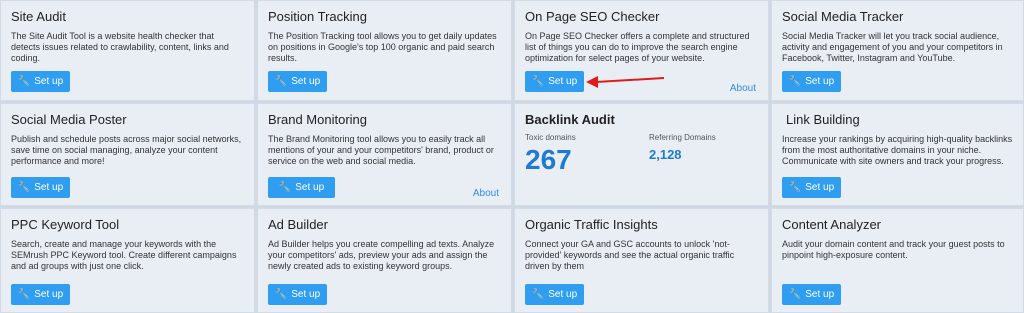 Image resolution: width=1024 pixels, height=313 pixels. Describe the element at coordinates (38, 16) in the screenshot. I see `card-title: Site Audit` at that location.